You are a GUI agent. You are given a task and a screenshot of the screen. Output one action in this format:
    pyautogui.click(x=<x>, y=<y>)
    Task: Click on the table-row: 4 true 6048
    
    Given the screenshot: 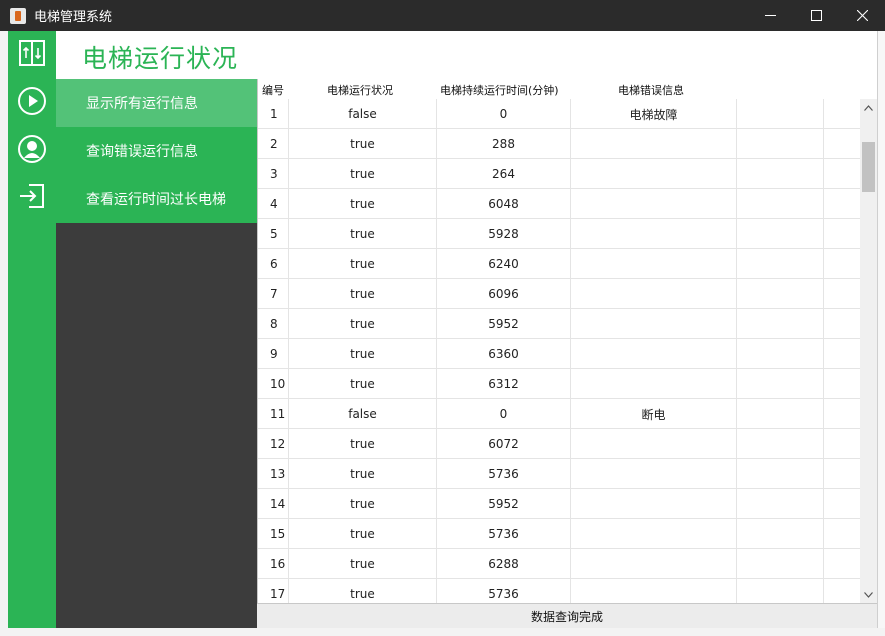 What is the action you would take?
    pyautogui.click(x=559, y=204)
    